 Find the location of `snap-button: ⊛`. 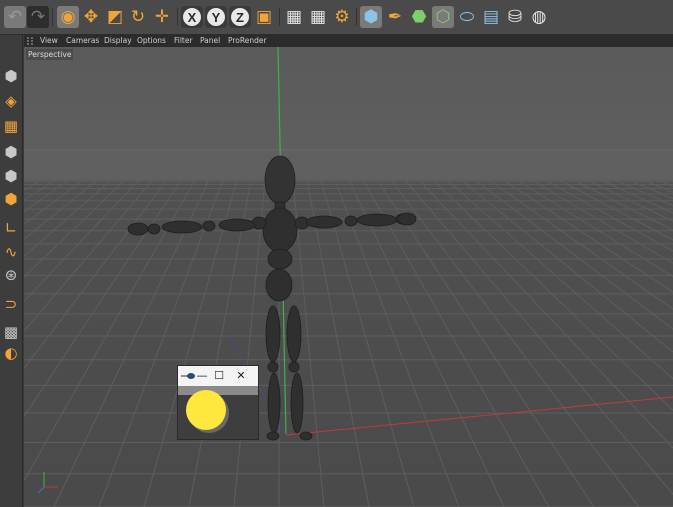

snap-button: ⊛ is located at coordinates (11, 275).